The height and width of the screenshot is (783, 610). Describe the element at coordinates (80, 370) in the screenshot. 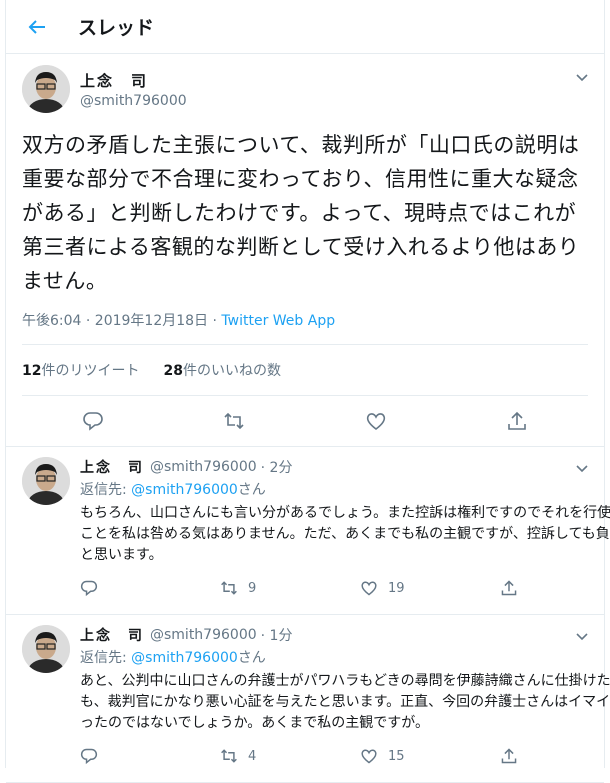

I see `retweets-stat: 12件のリツイート` at that location.